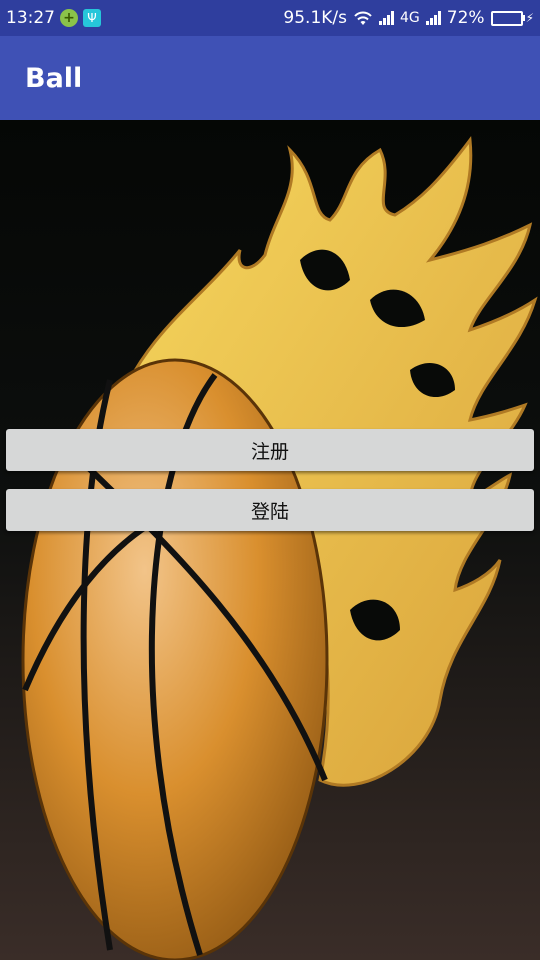 The image size is (540, 960). I want to click on charging-icon: ⚡, so click(529, 18).